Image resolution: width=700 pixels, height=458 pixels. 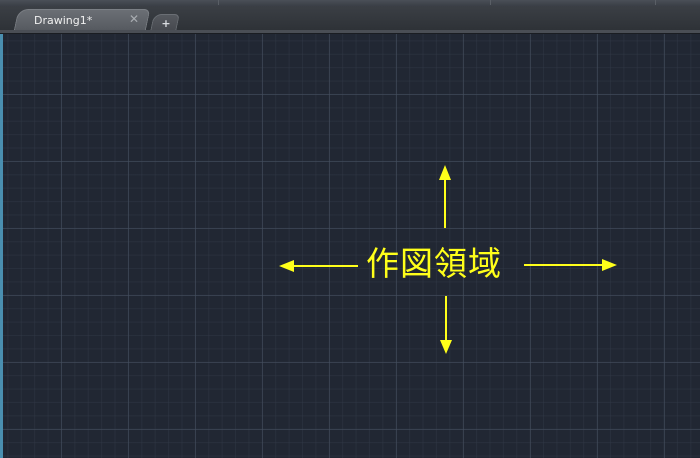 What do you see at coordinates (434, 263) in the screenshot?
I see `drawing-area-annotation-label: 作図領域` at bounding box center [434, 263].